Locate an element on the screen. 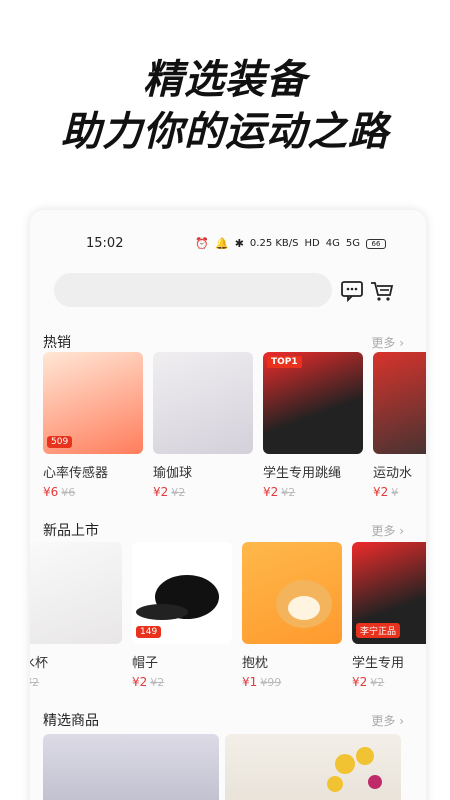 The width and height of the screenshot is (450, 800). product-name: 运动水 is located at coordinates (393, 473).